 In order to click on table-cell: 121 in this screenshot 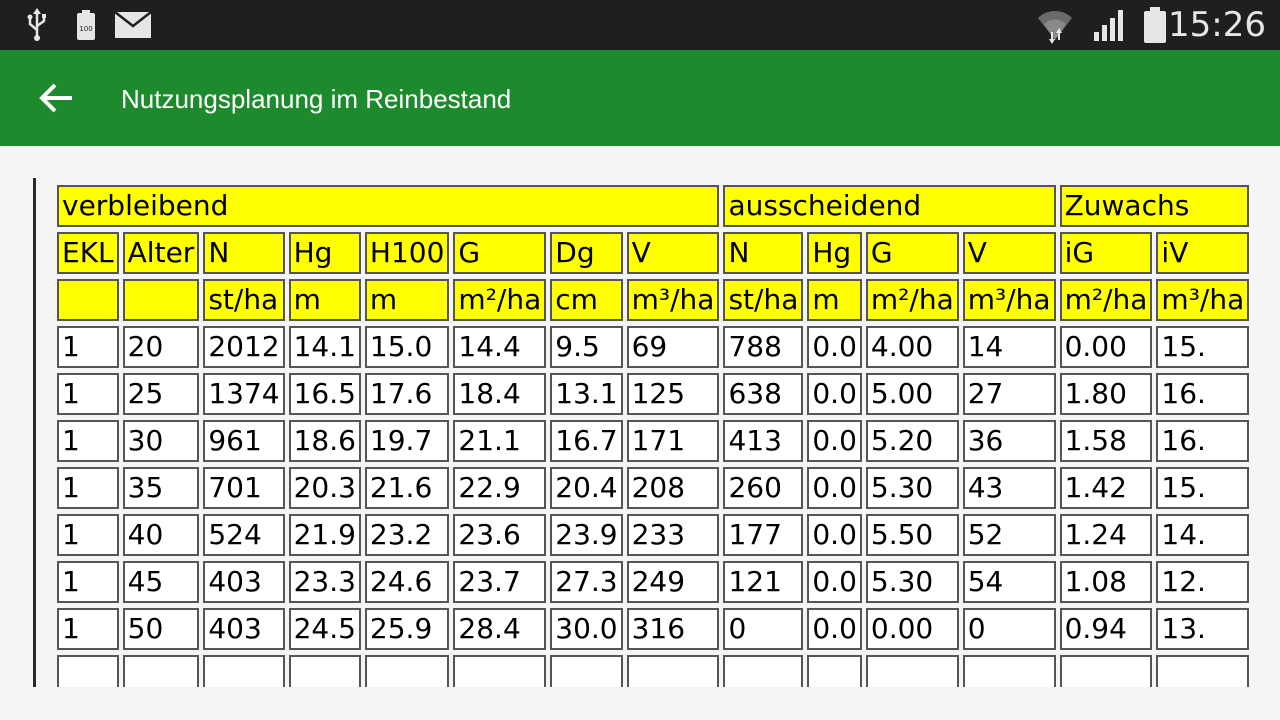, I will do `click(763, 582)`.